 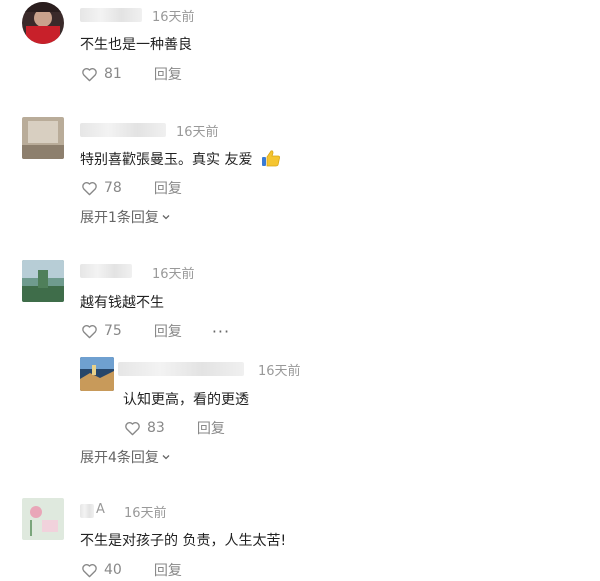 What do you see at coordinates (131, 188) in the screenshot?
I see `comment-actions: 78 回复` at bounding box center [131, 188].